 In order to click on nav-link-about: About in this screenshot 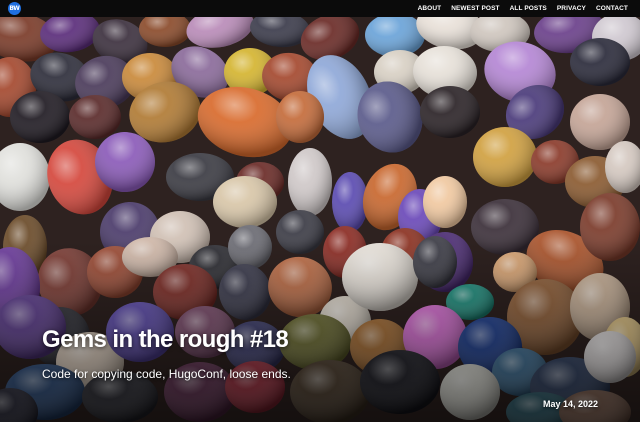, I will do `click(430, 8)`.